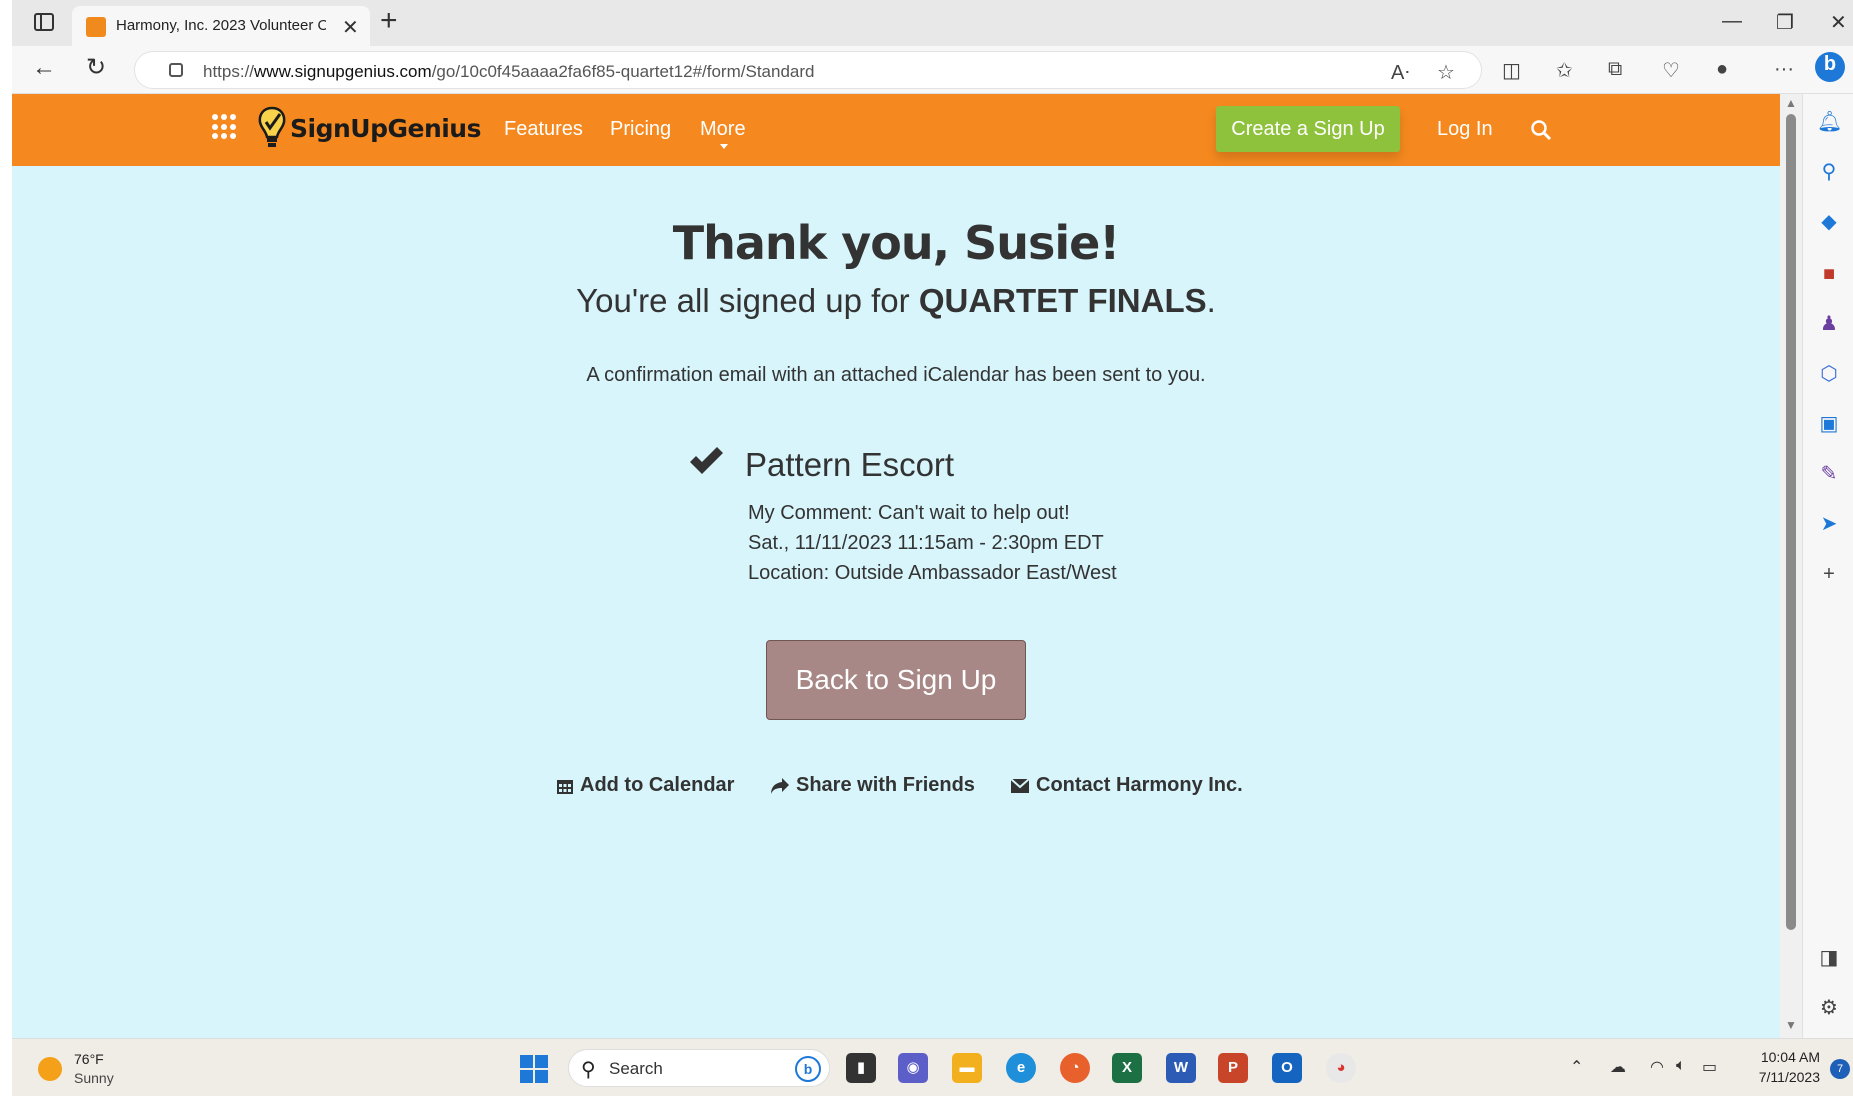 Image resolution: width=1853 pixels, height=1096 pixels. I want to click on tab-actions-icon, so click(44, 22).